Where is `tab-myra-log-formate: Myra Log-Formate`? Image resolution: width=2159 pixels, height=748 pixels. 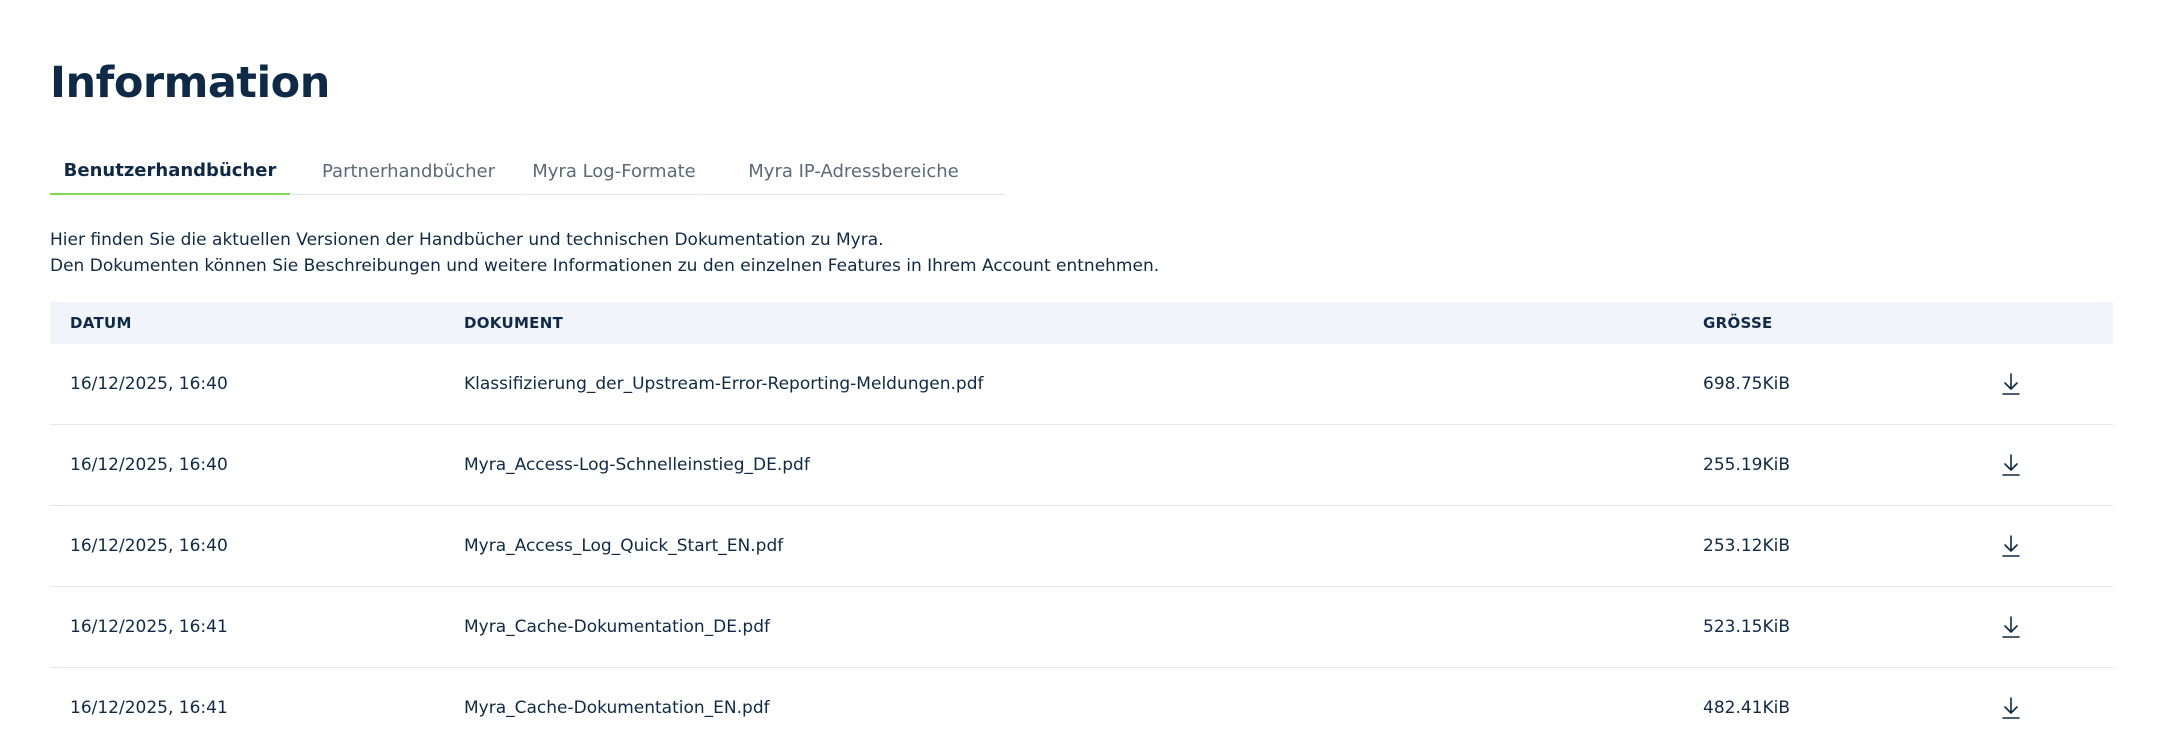
tab-myra-log-formate: Myra Log-Formate is located at coordinates (614, 171).